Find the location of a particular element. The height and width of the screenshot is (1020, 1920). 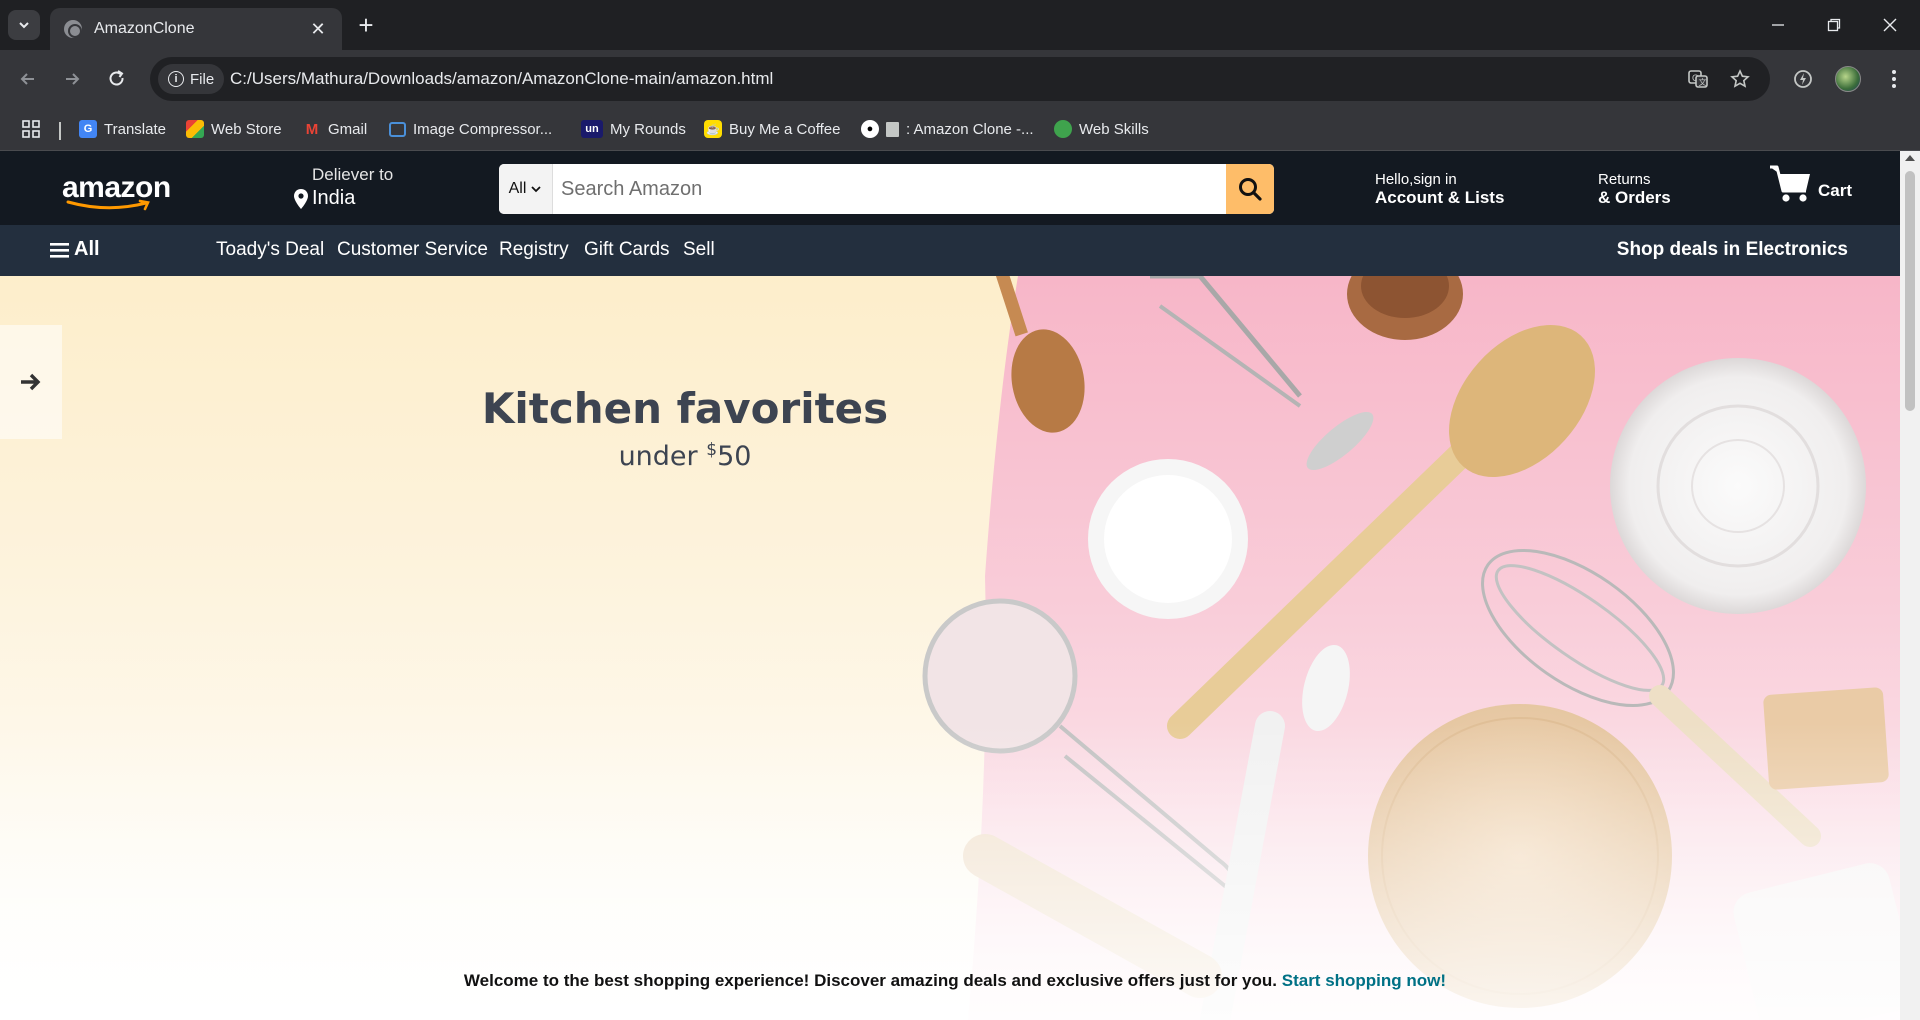

bookmark-label: Translate is located at coordinates (135, 129).